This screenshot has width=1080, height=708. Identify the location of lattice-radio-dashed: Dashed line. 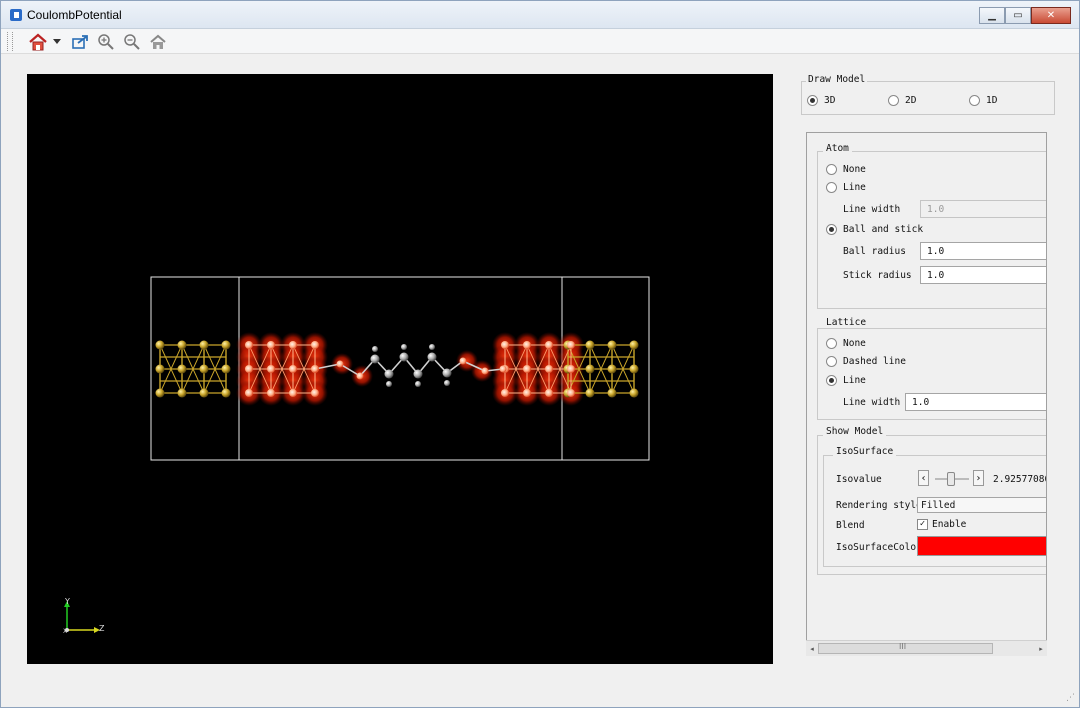
(866, 361).